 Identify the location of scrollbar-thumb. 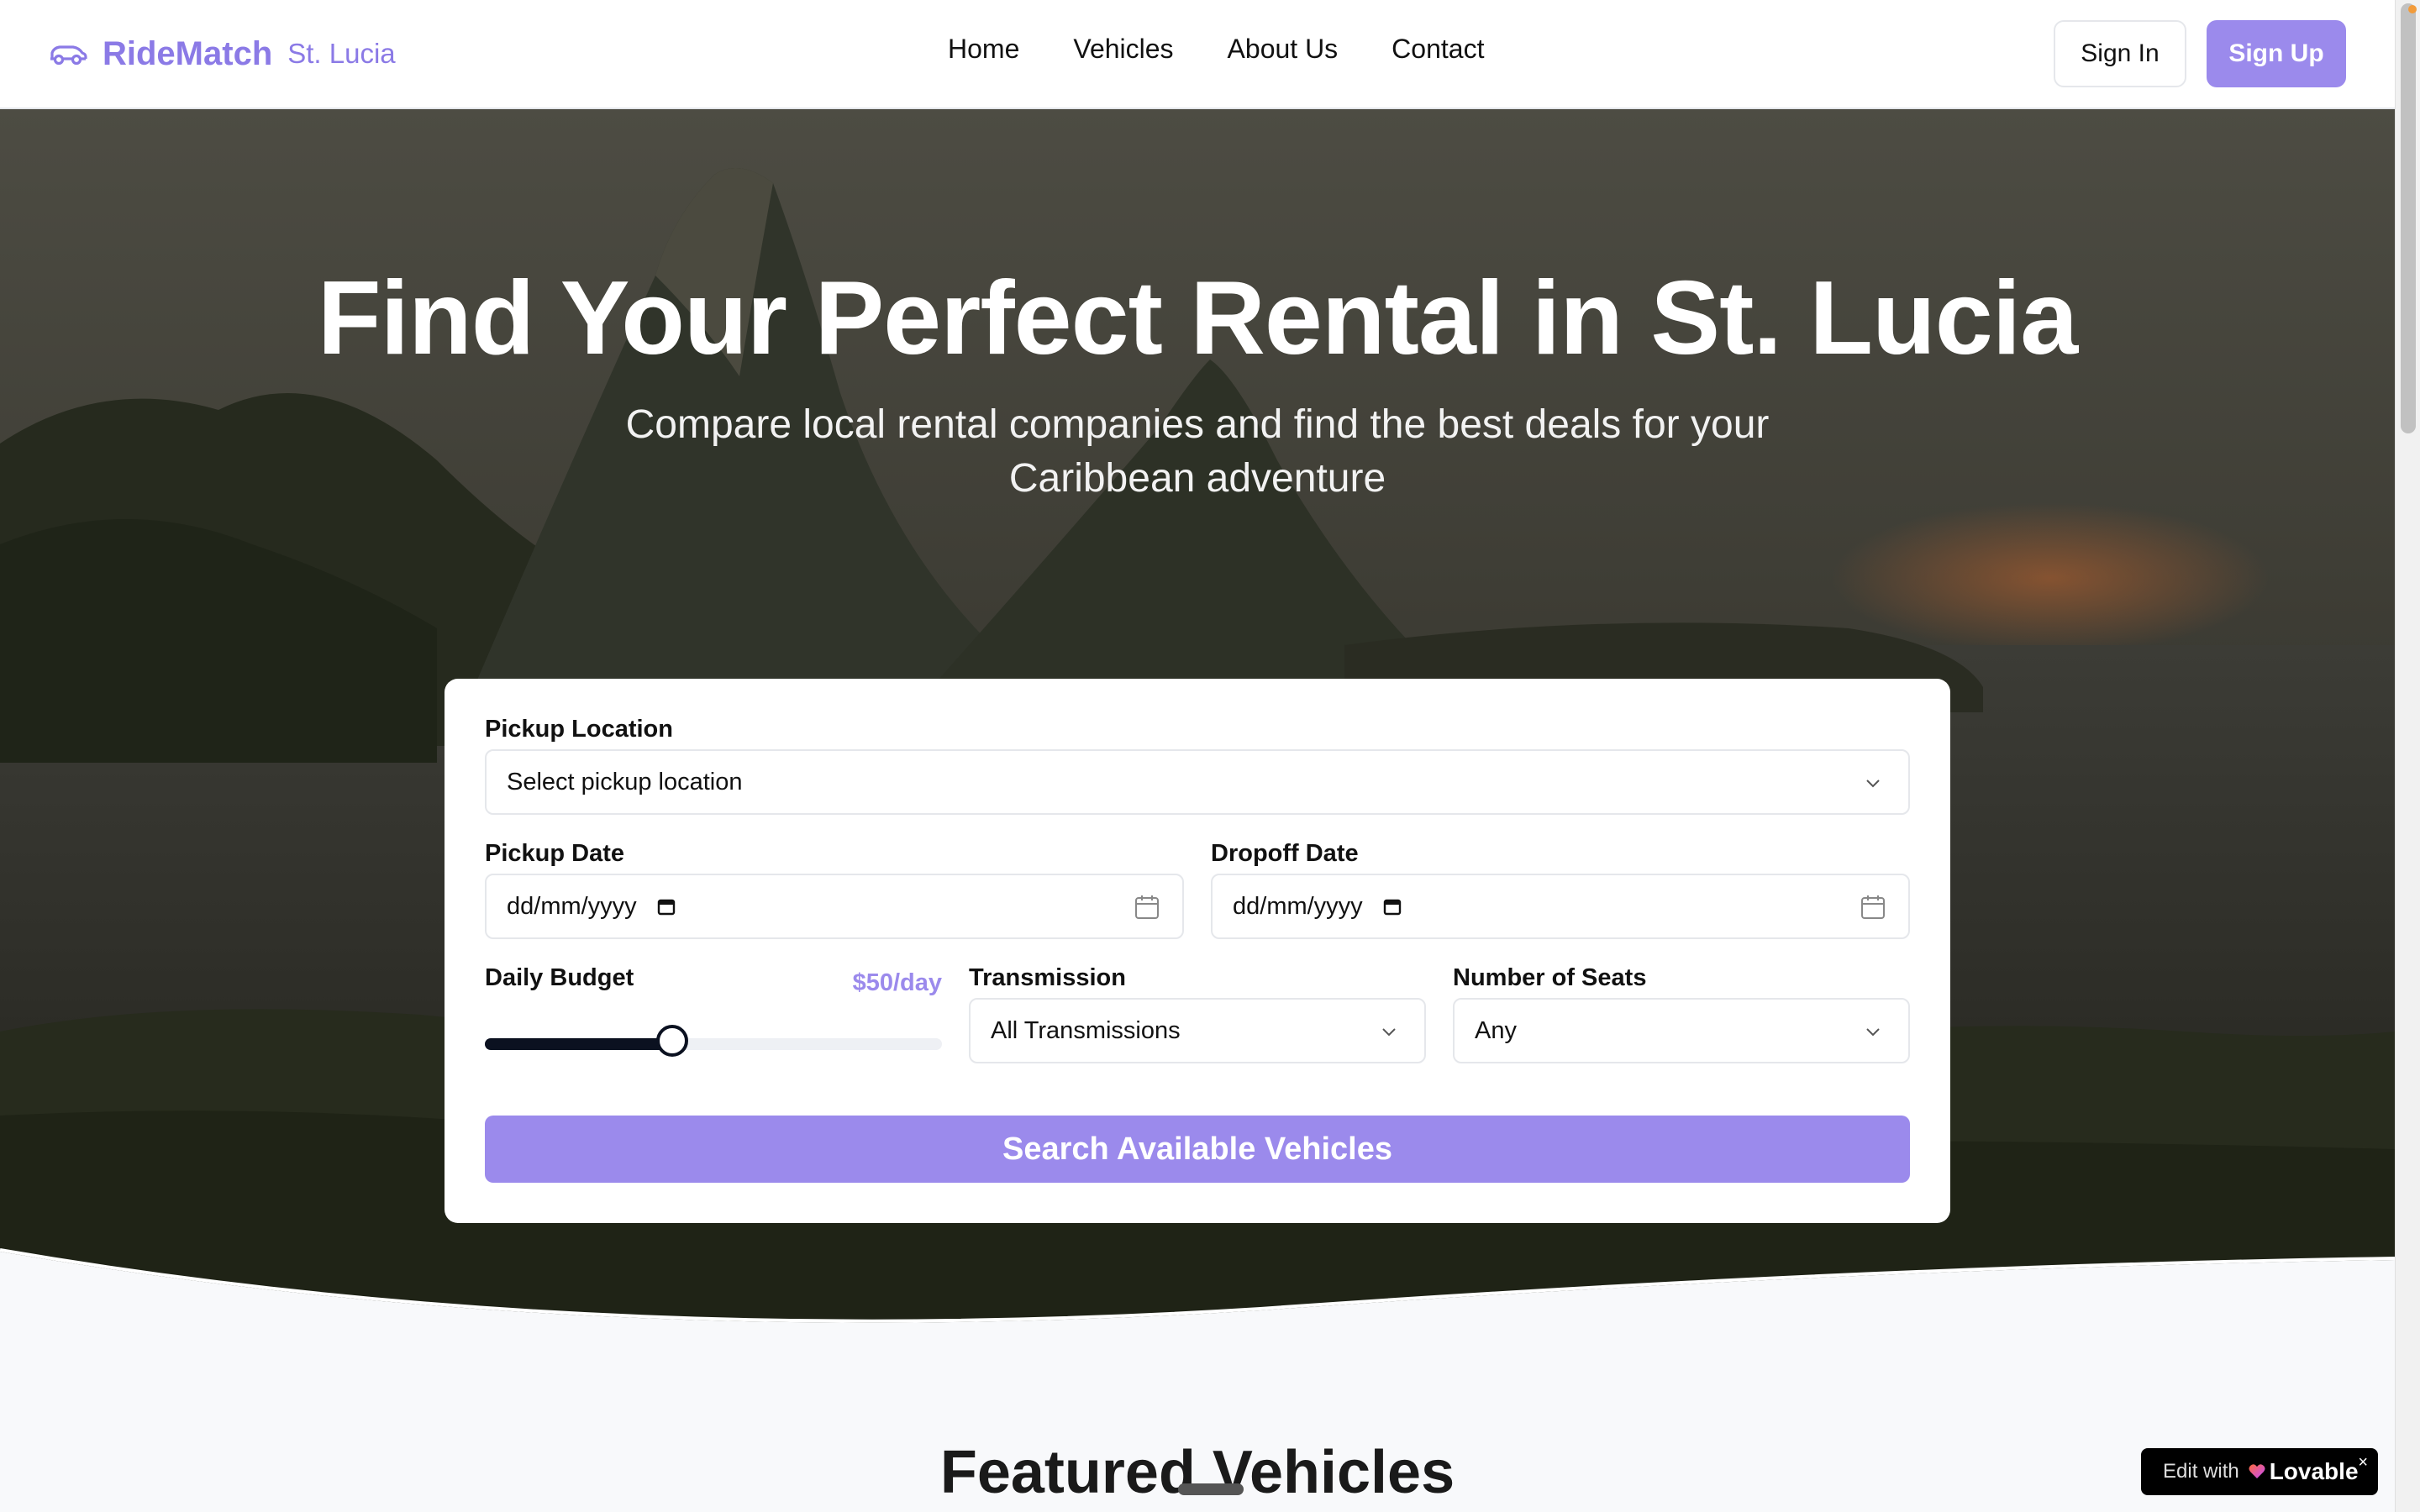
(2408, 218).